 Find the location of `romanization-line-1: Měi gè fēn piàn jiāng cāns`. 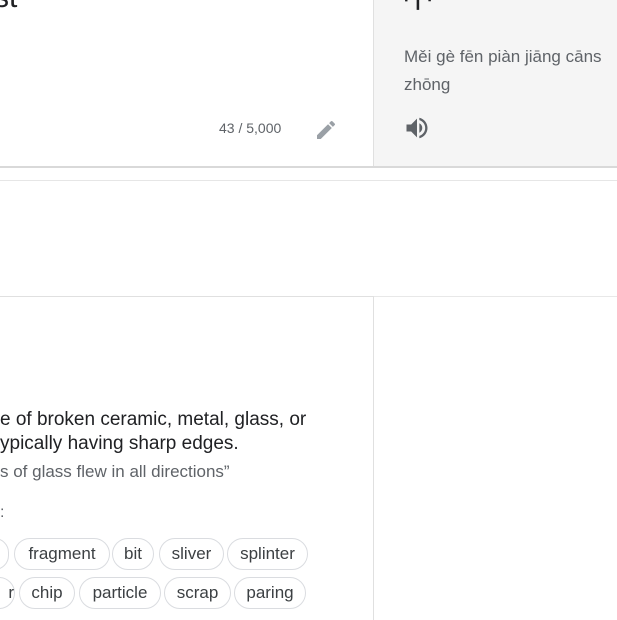

romanization-line-1: Měi gè fēn piàn jiāng cāns is located at coordinates (503, 56).